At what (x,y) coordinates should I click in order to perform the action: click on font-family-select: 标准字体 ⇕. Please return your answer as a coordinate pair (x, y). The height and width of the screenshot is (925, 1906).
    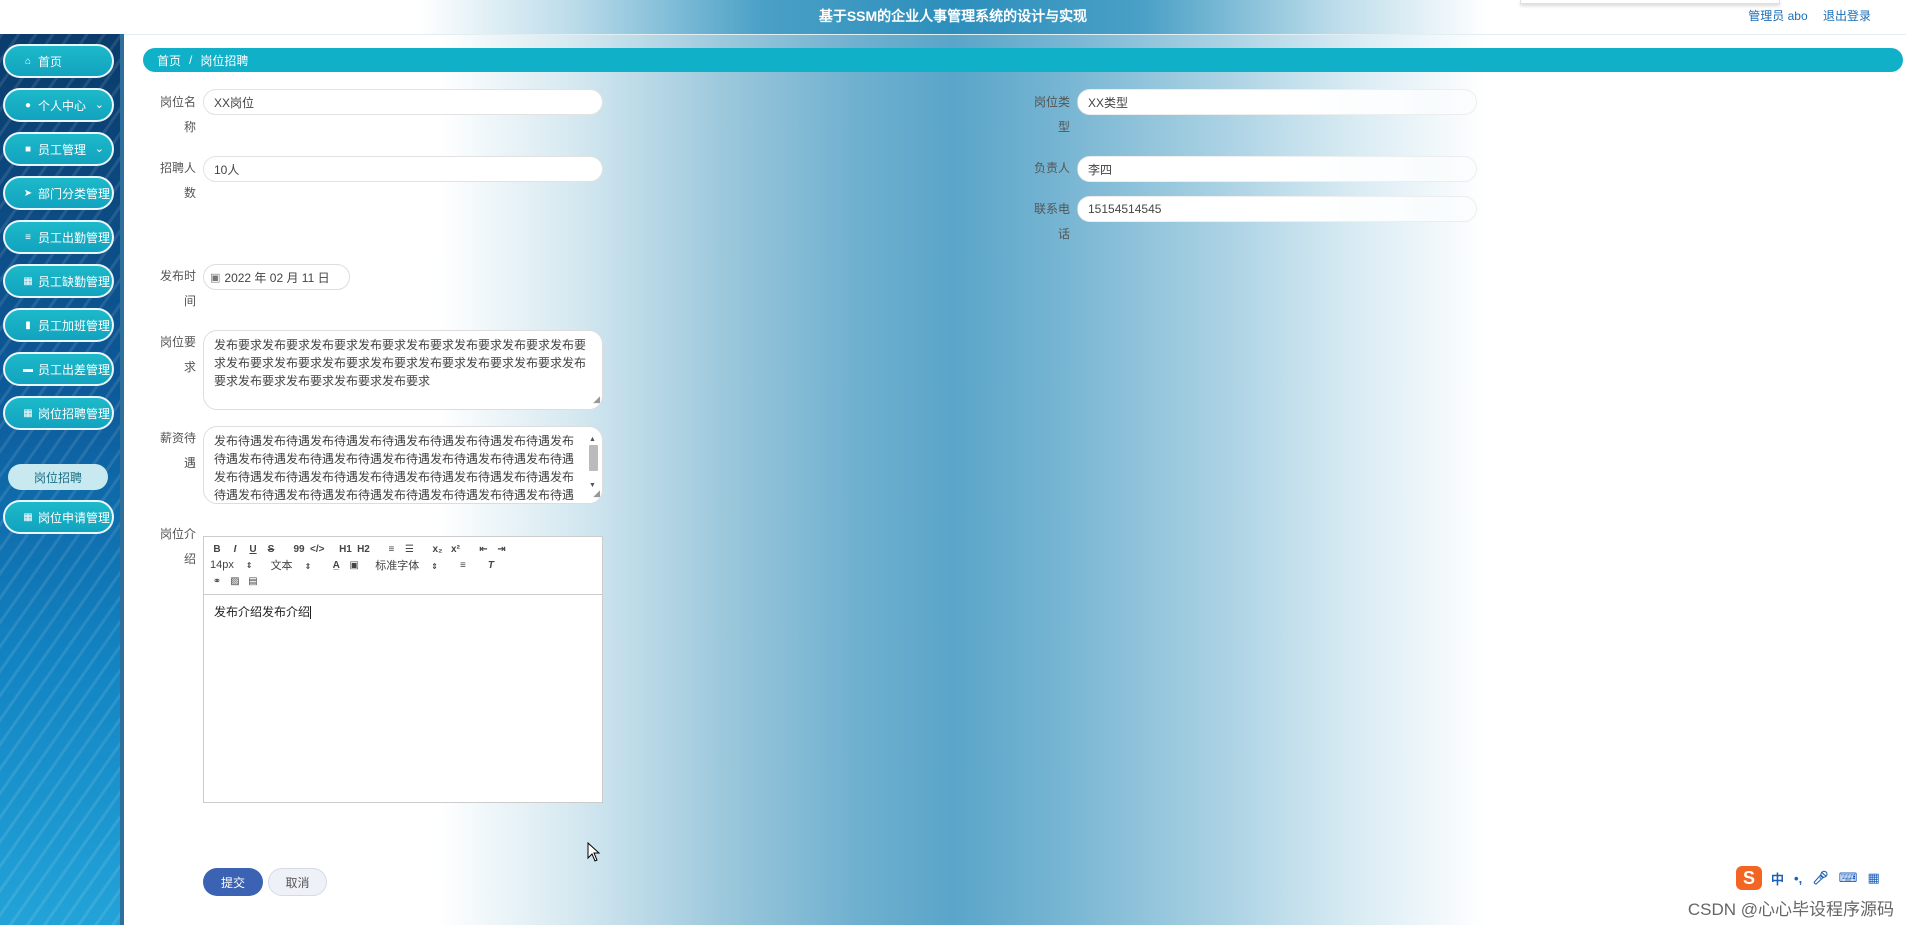
    Looking at the image, I should click on (406, 565).